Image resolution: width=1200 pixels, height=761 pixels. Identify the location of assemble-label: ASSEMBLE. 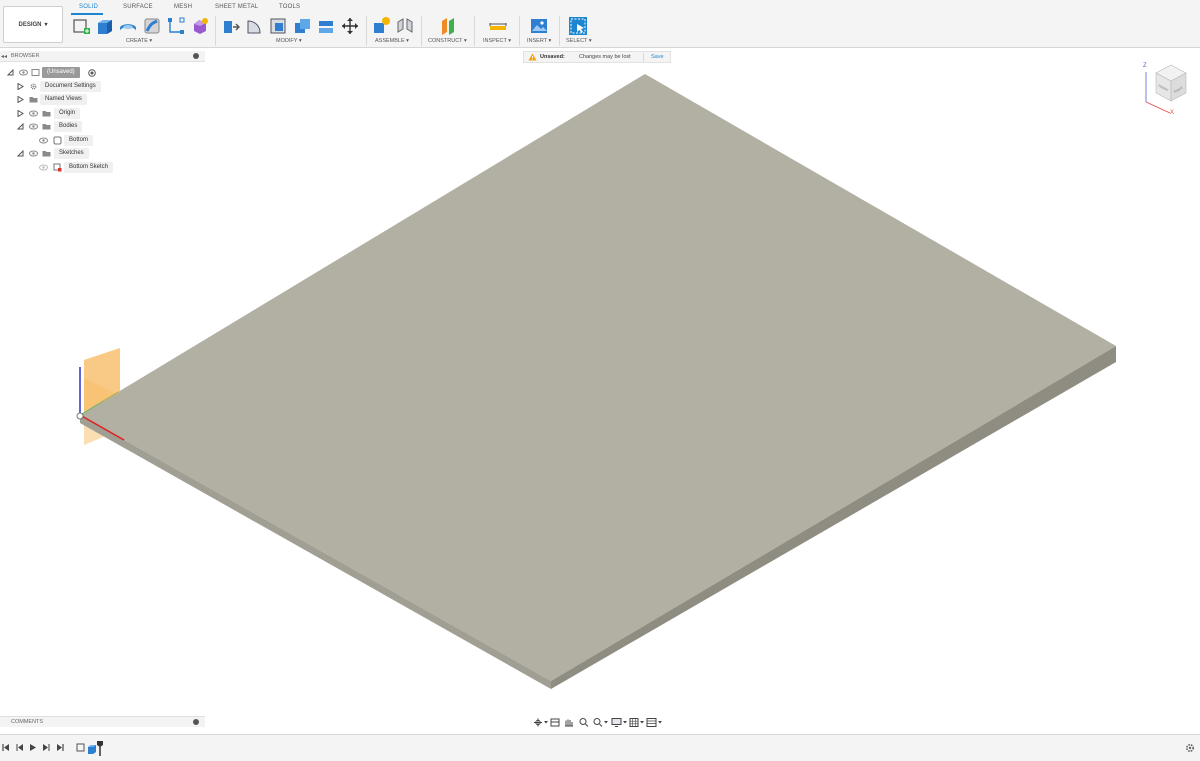
(390, 41).